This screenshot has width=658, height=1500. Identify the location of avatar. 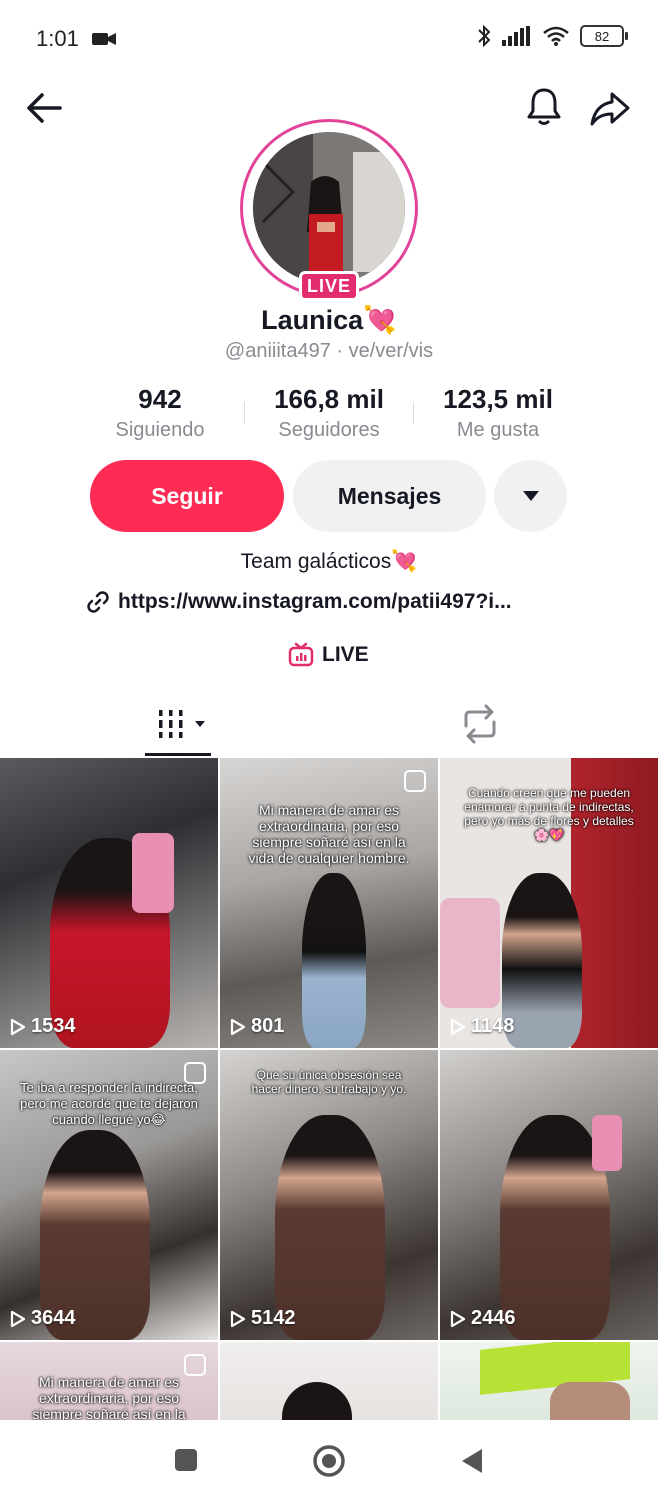
(329, 208).